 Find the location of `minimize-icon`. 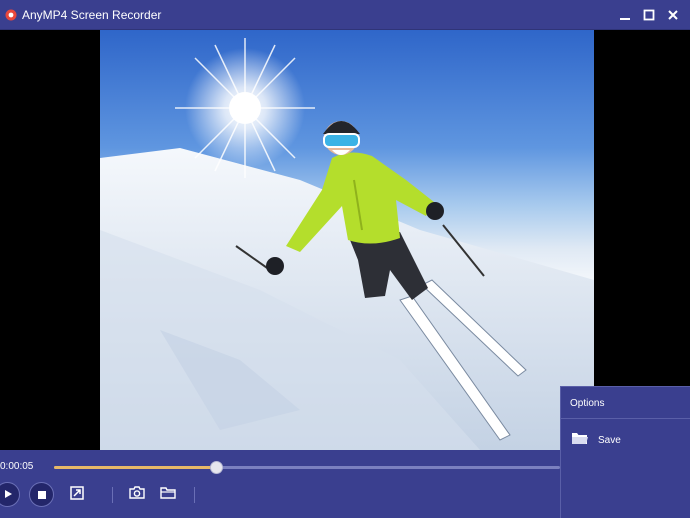

minimize-icon is located at coordinates (625, 15).